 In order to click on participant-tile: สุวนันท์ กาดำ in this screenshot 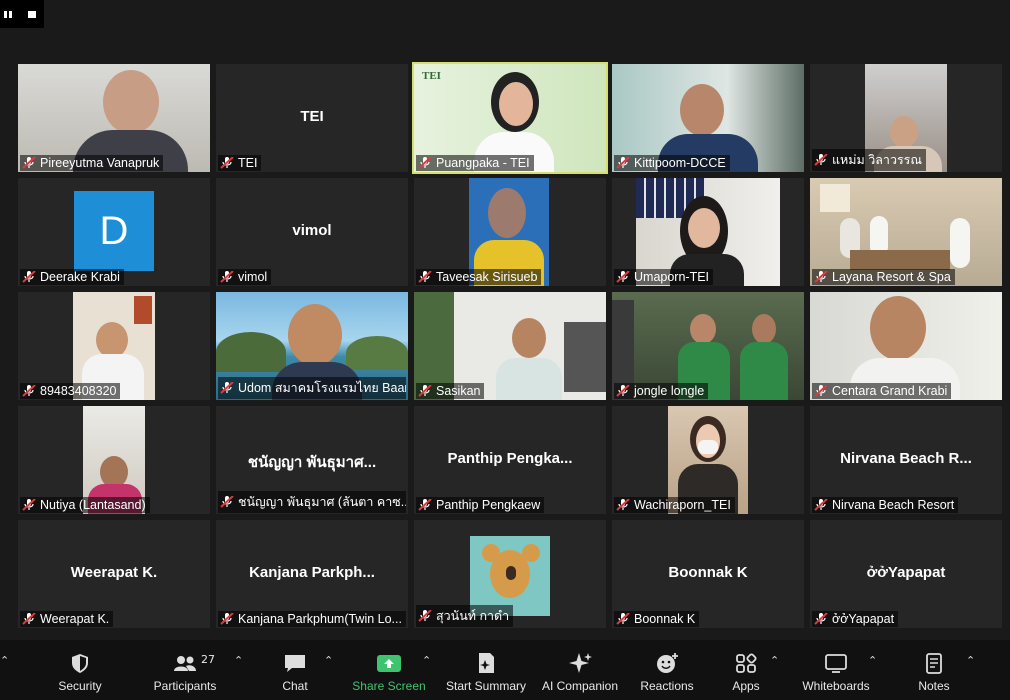, I will do `click(510, 574)`.